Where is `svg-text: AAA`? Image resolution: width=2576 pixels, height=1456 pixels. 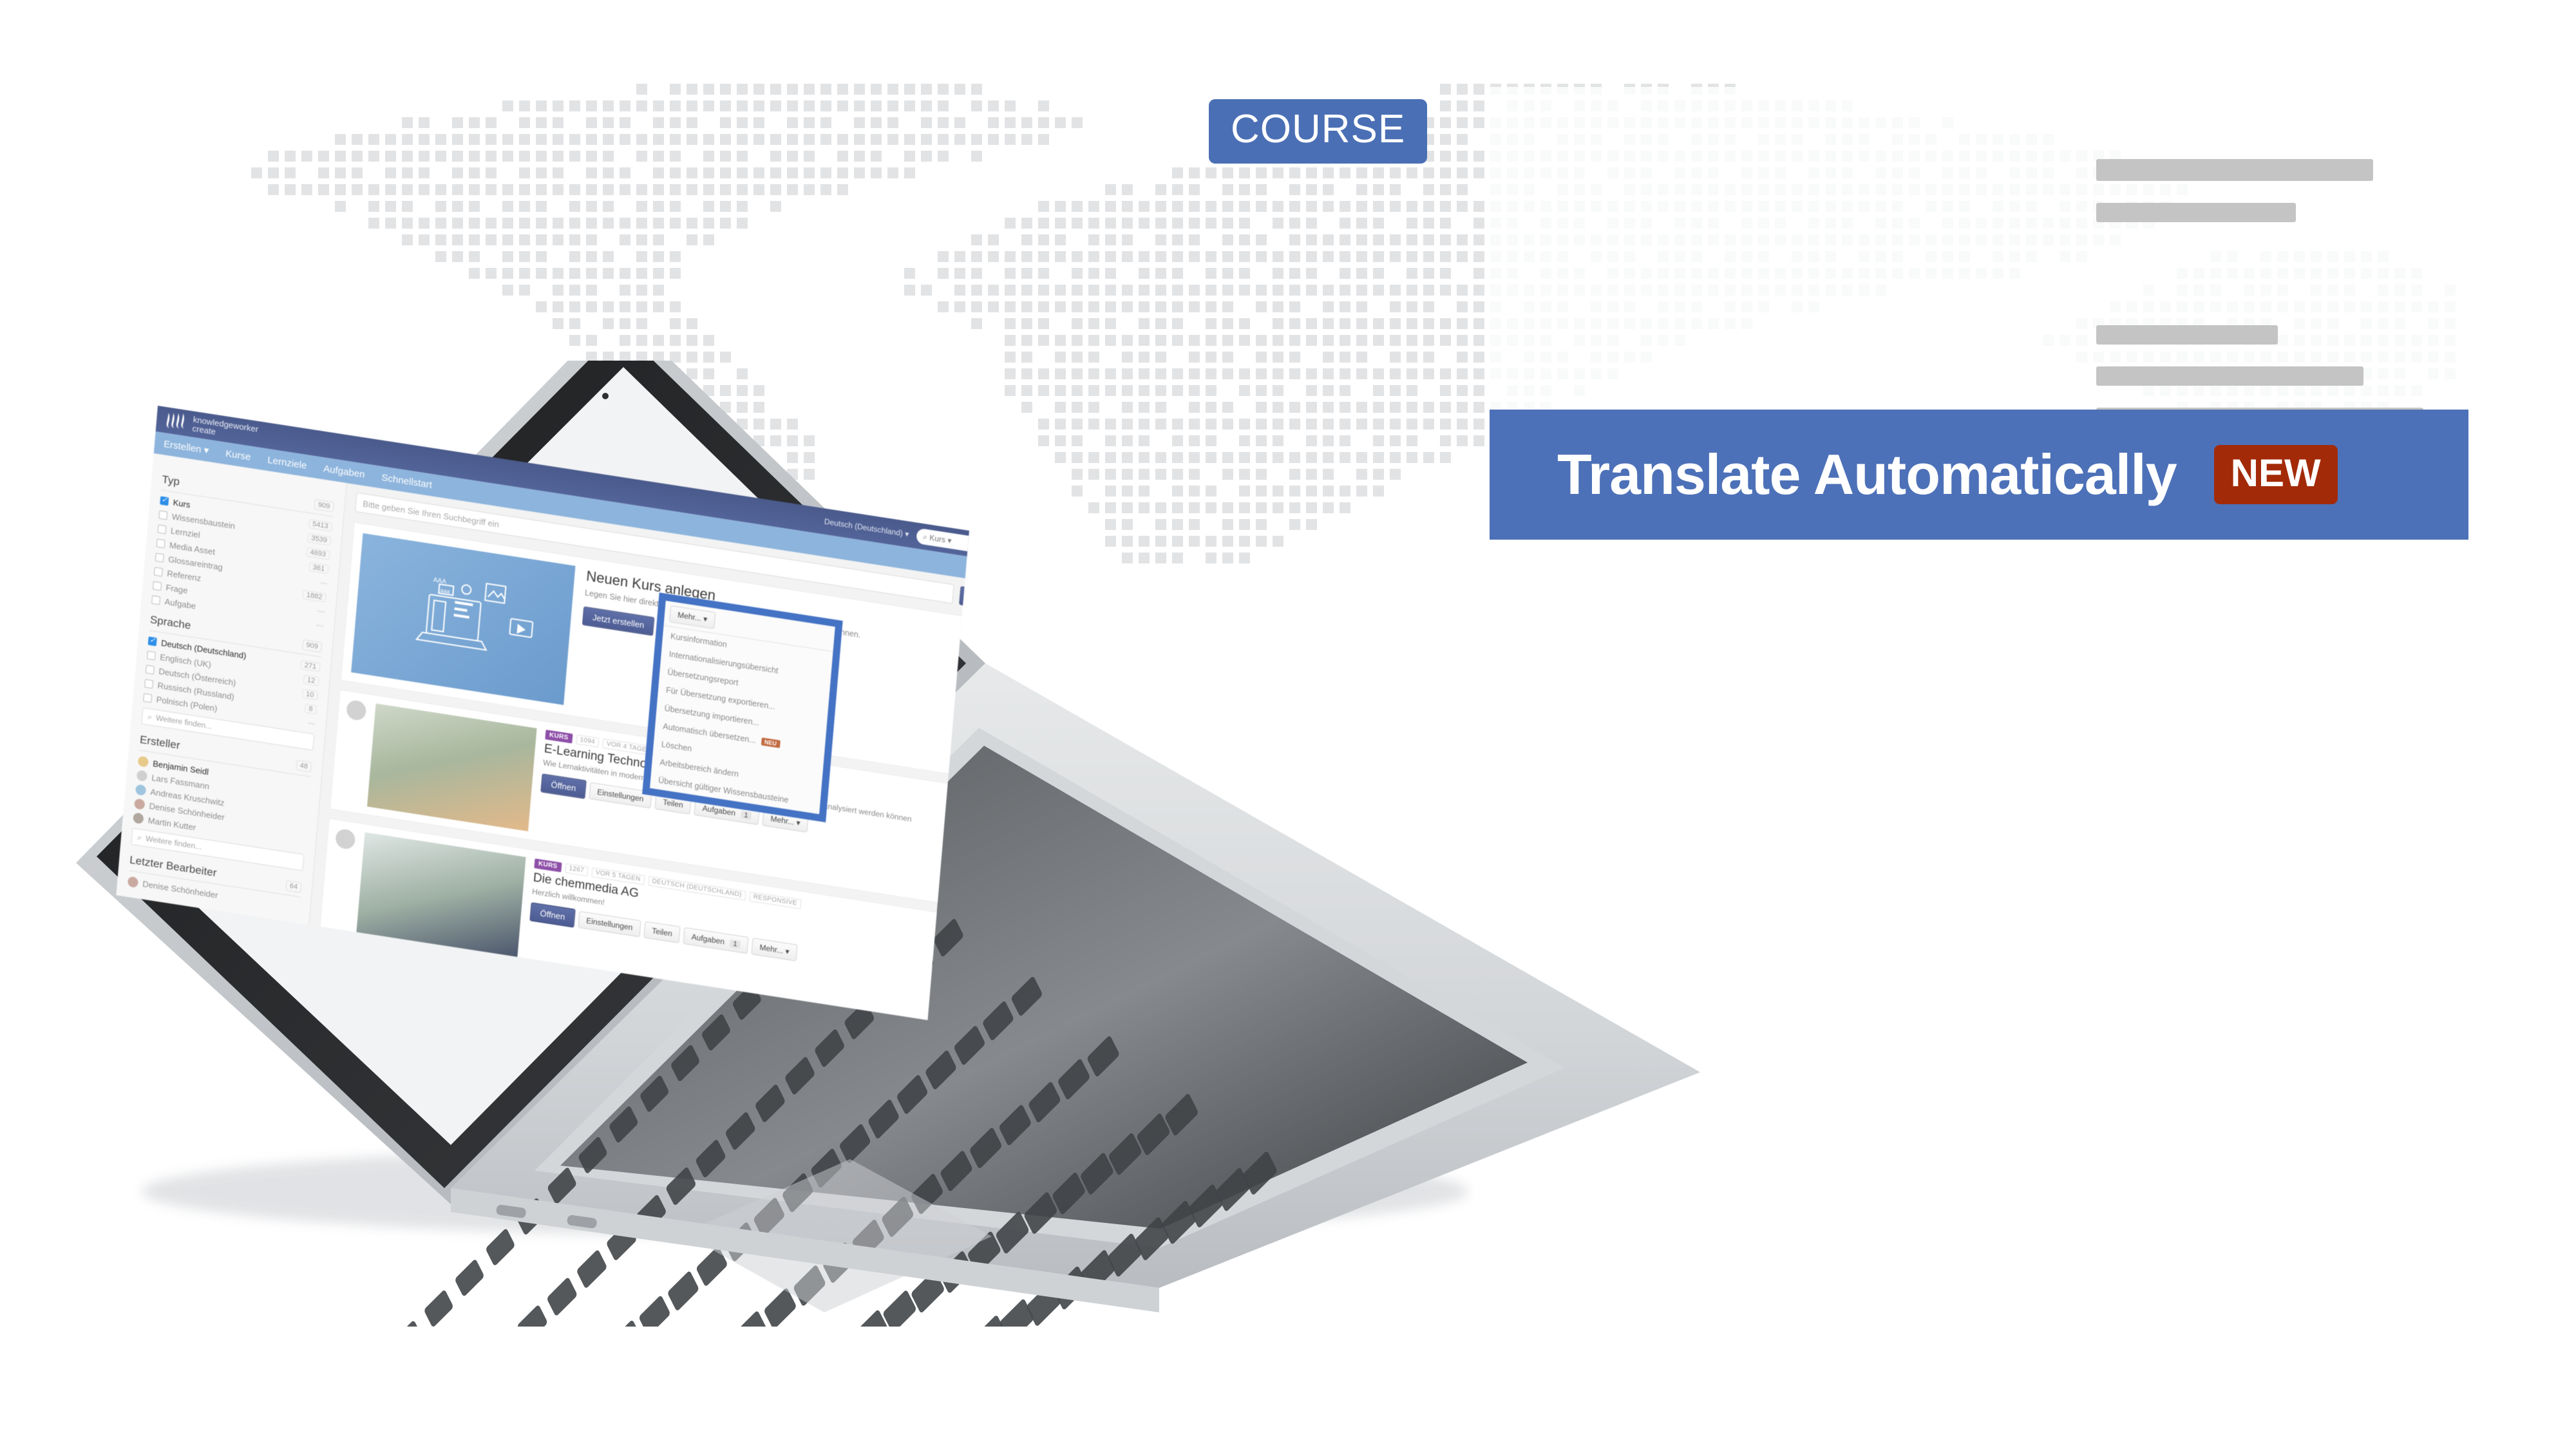 svg-text: AAA is located at coordinates (439, 581).